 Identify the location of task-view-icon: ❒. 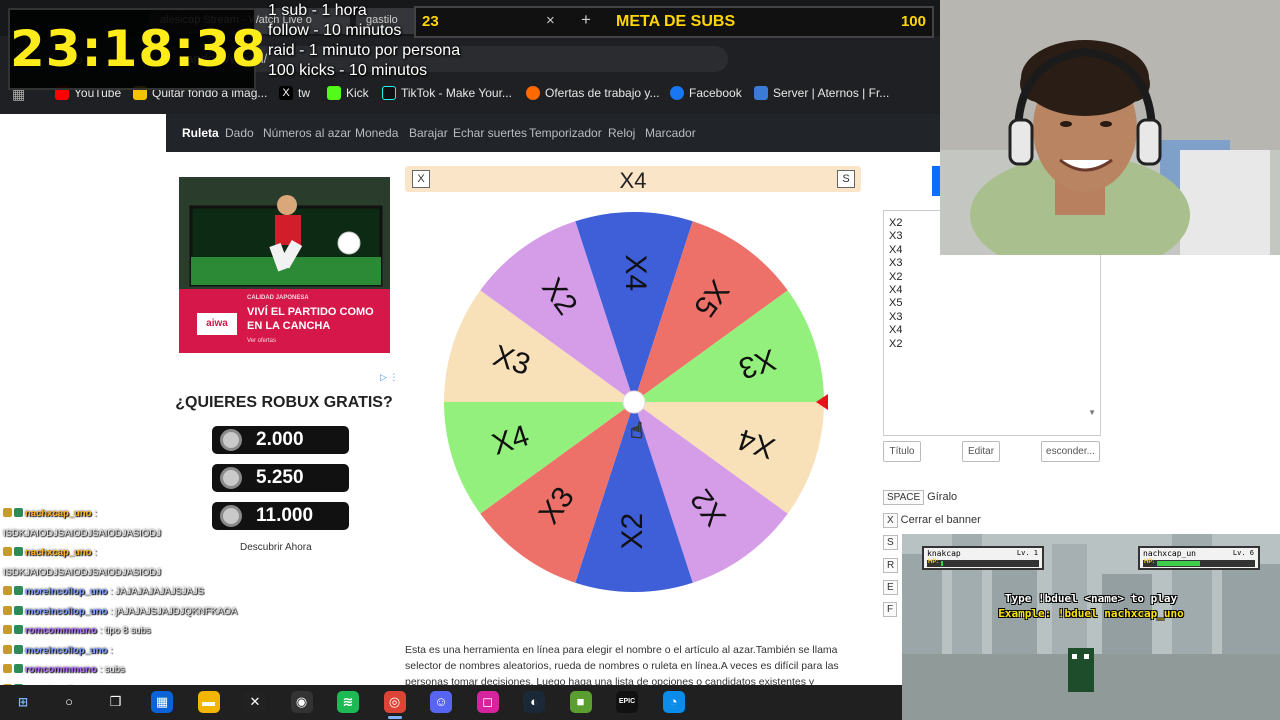
(115, 702).